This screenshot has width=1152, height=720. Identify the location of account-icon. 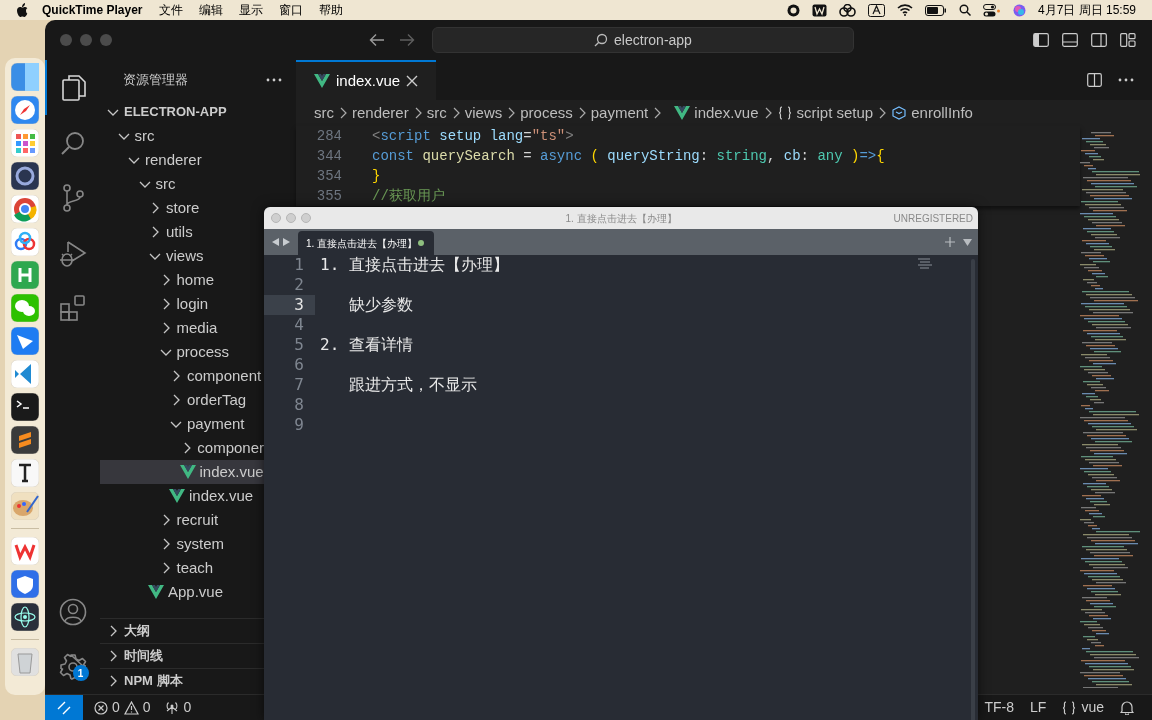
(72, 611).